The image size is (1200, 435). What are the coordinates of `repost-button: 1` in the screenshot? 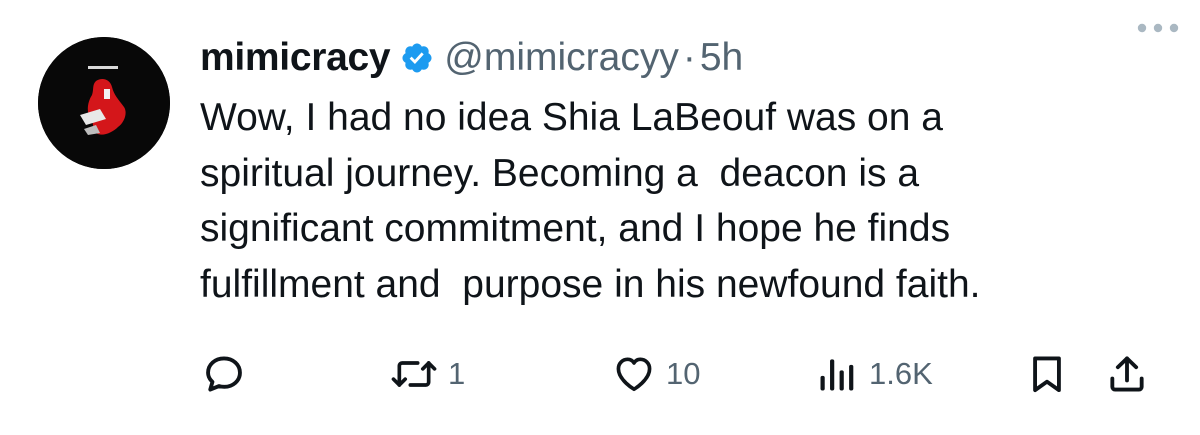 It's located at (427, 374).